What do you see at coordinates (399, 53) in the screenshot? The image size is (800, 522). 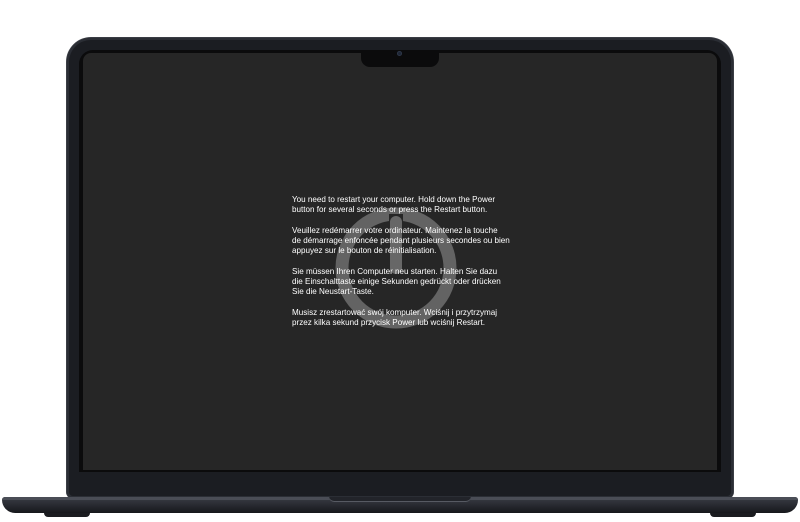 I see `camera-icon` at bounding box center [399, 53].